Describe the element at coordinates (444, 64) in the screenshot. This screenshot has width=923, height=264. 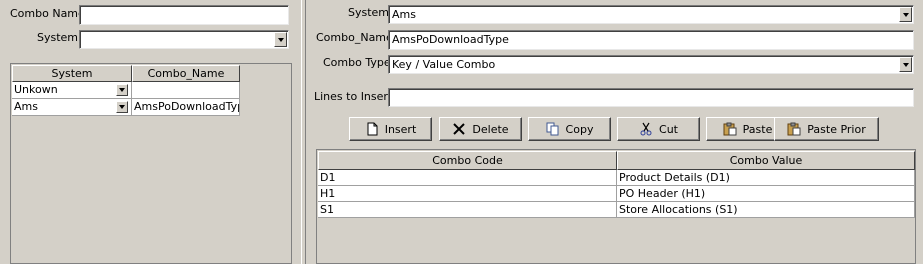
I see `combo-type-value: Key / Value Combo` at that location.